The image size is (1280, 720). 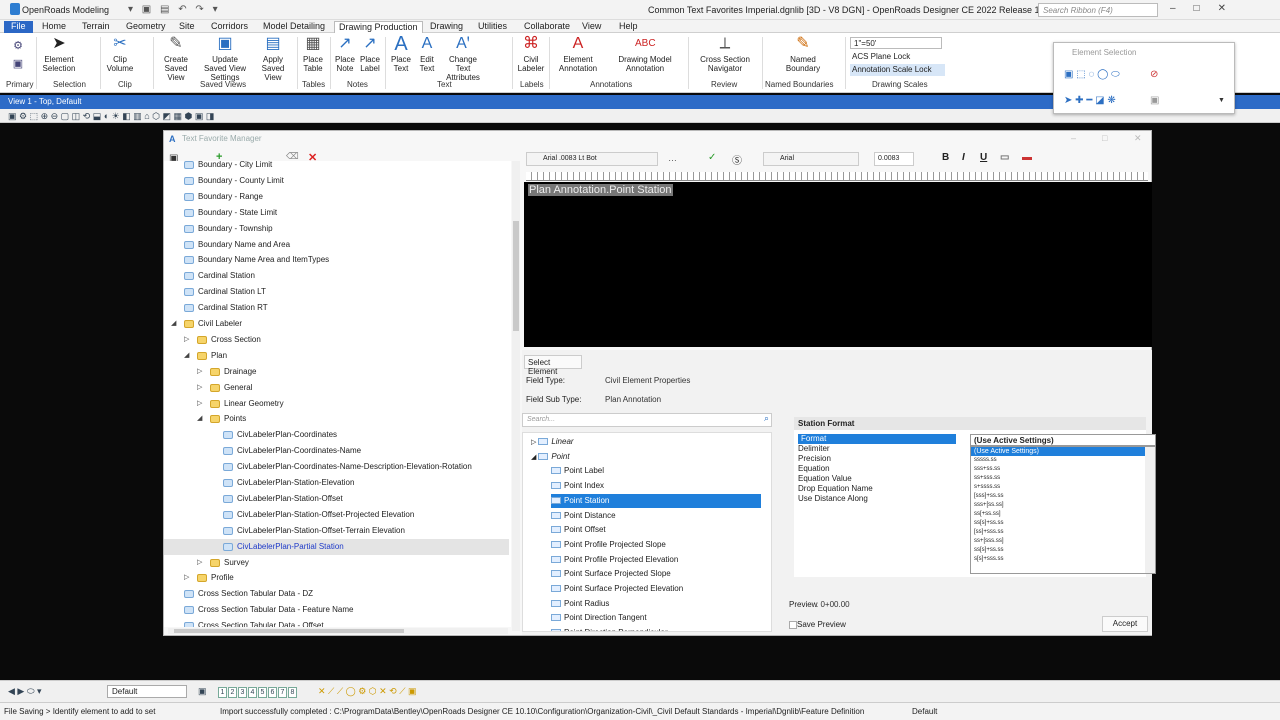 What do you see at coordinates (252, 692) in the screenshot?
I see `view-button: 4` at bounding box center [252, 692].